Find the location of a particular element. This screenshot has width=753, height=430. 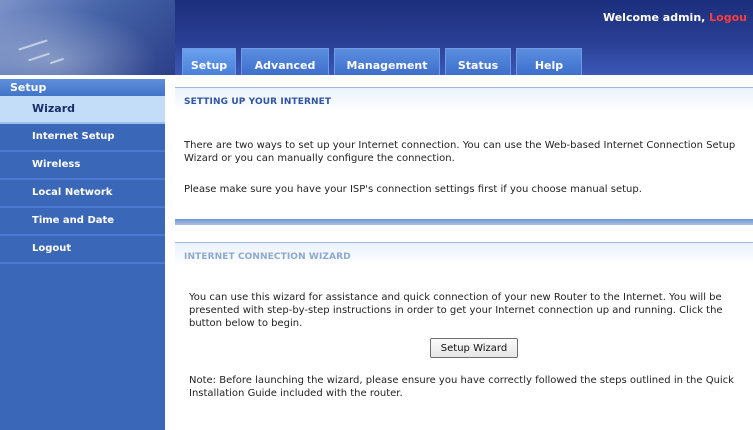

sidebar-title: Setup is located at coordinates (82, 87).